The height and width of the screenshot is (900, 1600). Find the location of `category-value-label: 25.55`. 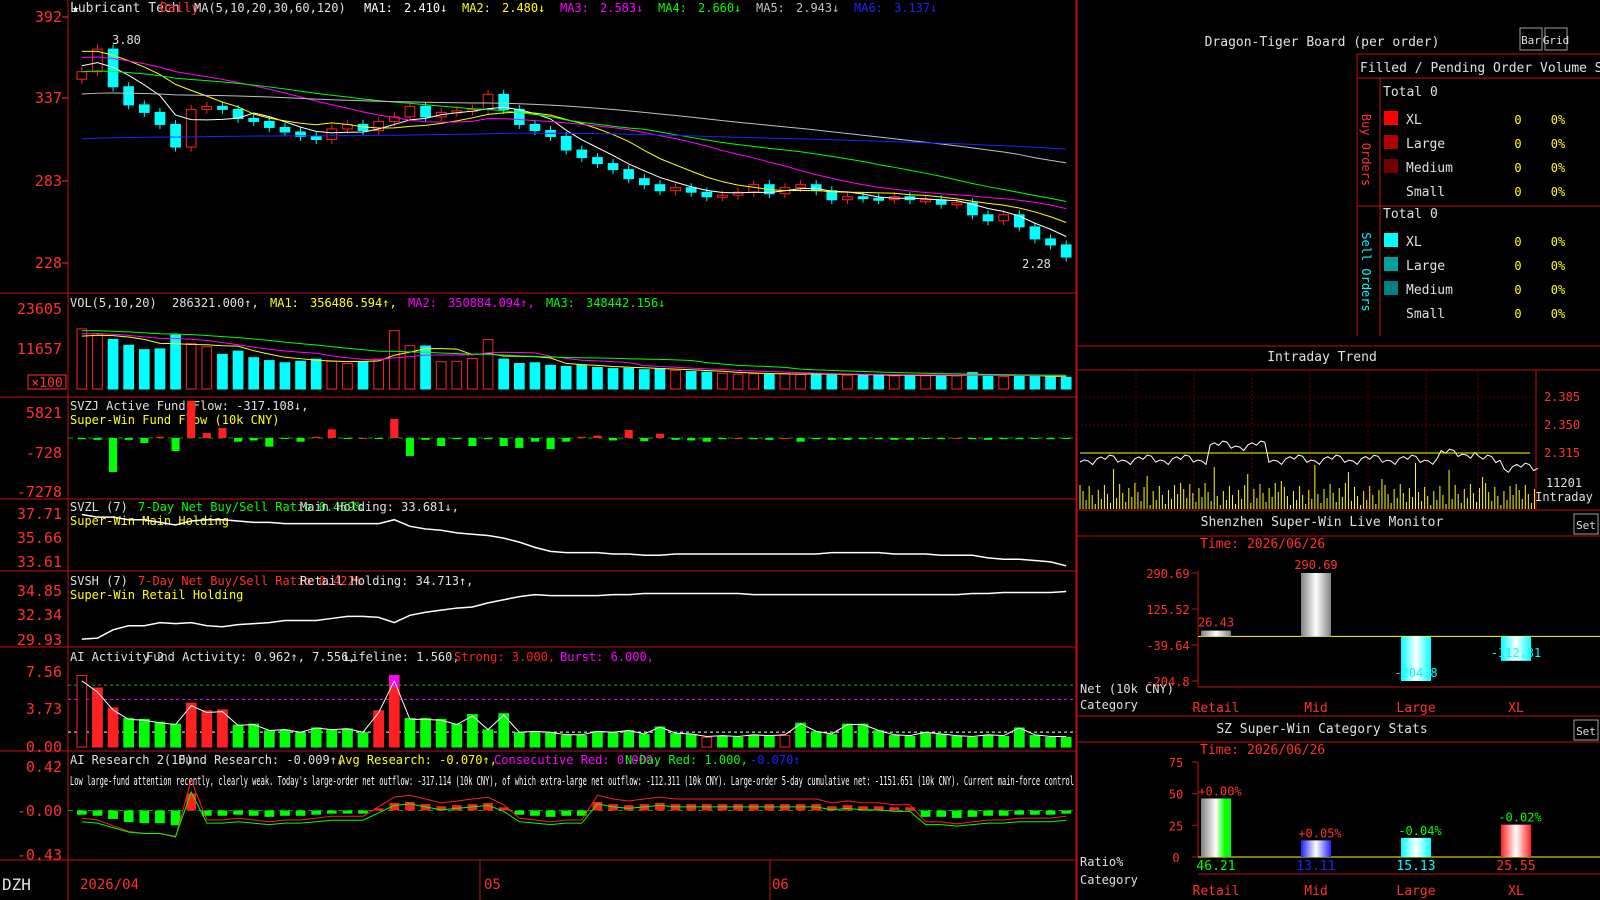

category-value-label: 25.55 is located at coordinates (1515, 866).